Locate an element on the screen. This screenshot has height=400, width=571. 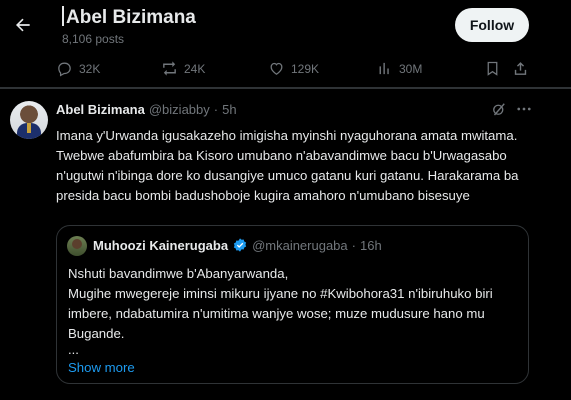
quoted-author-handle: @mkainerugaba is located at coordinates (300, 245).